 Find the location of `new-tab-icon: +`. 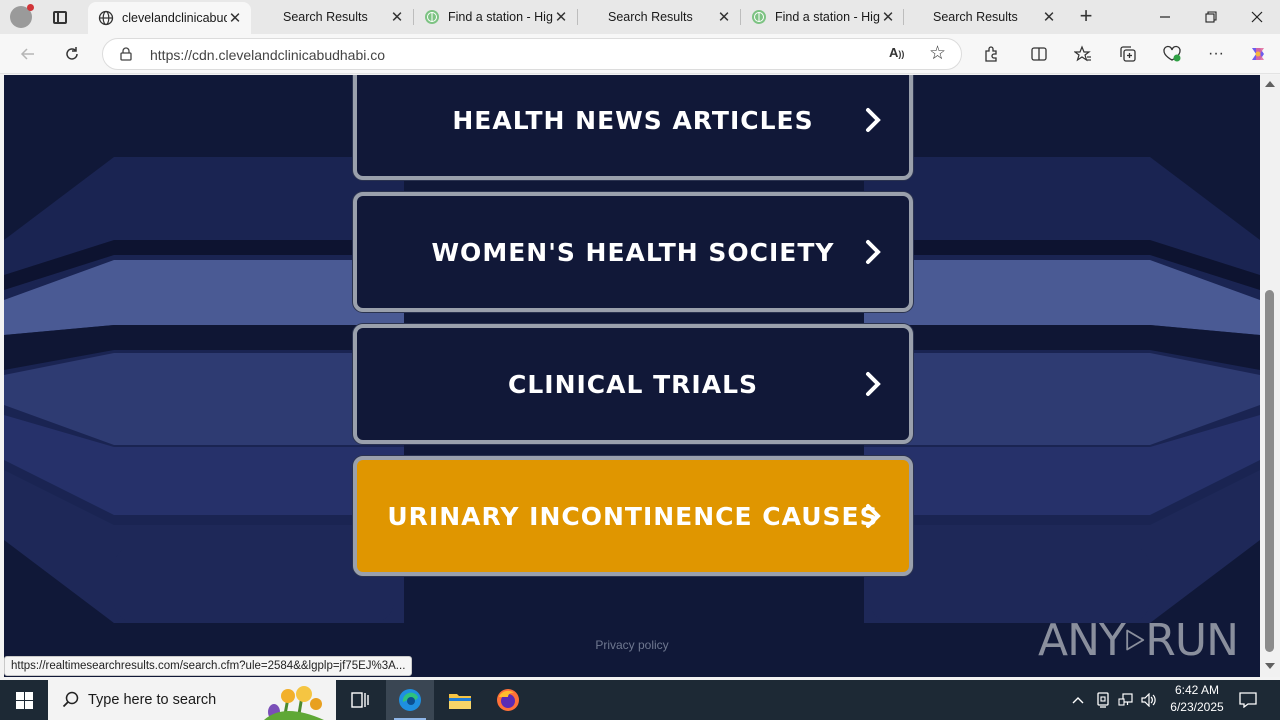

new-tab-icon: + is located at coordinates (1086, 17).